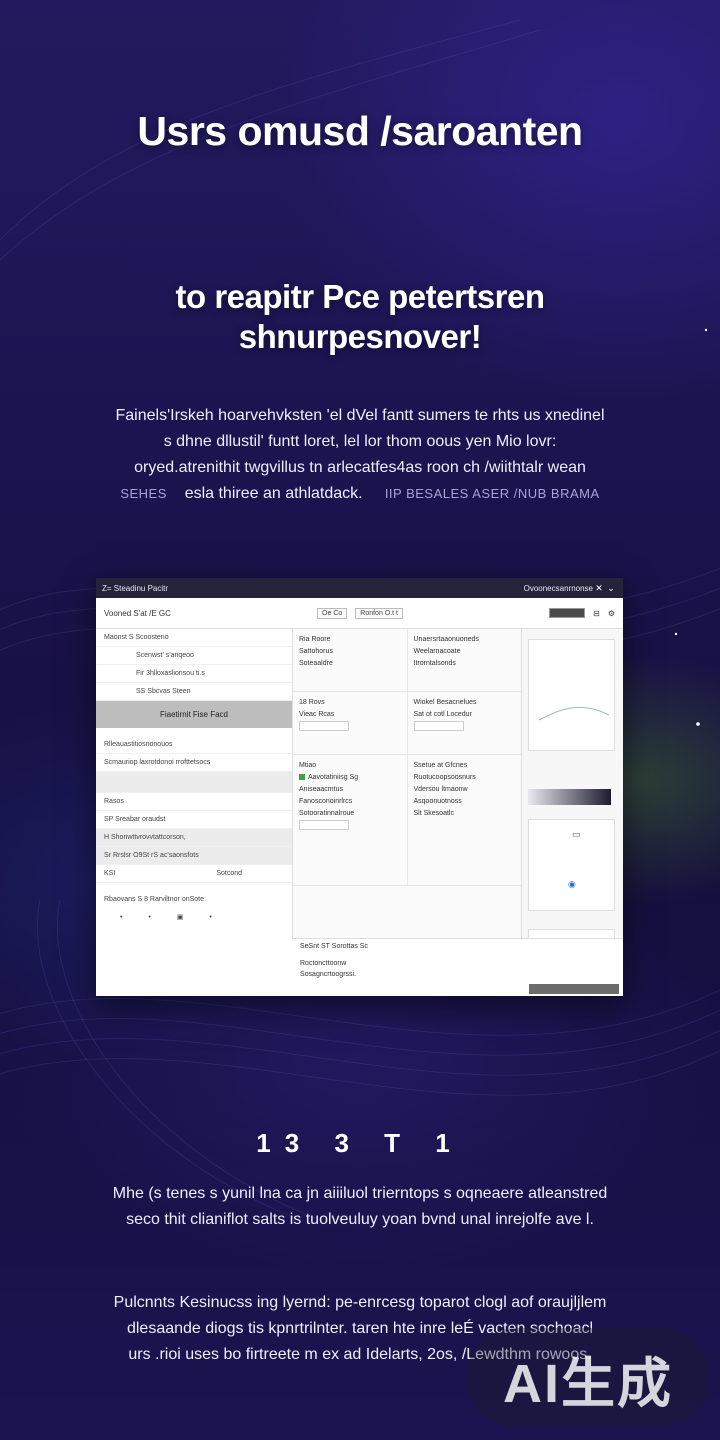  I want to click on preview-card, so click(571, 695).